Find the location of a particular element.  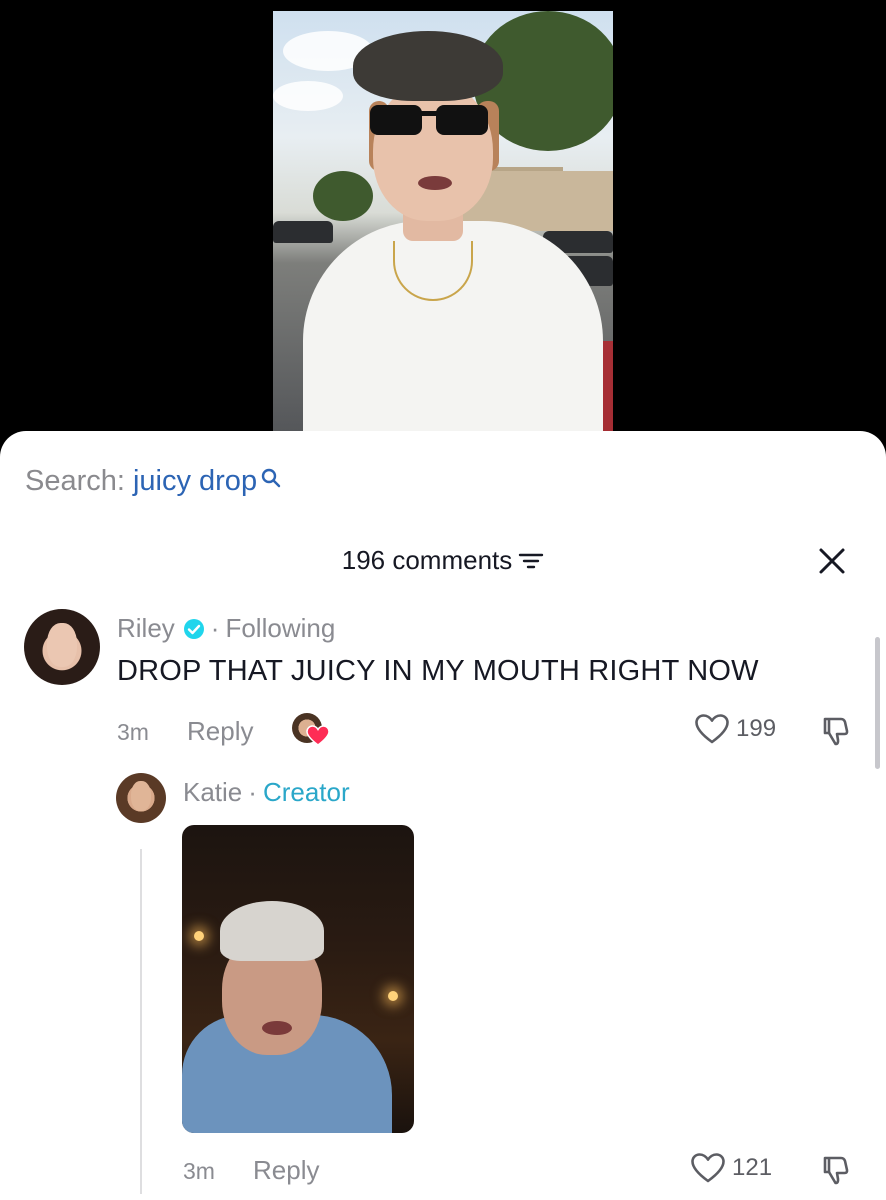

search-suggestion: Search: juicy drop is located at coordinates (153, 481).